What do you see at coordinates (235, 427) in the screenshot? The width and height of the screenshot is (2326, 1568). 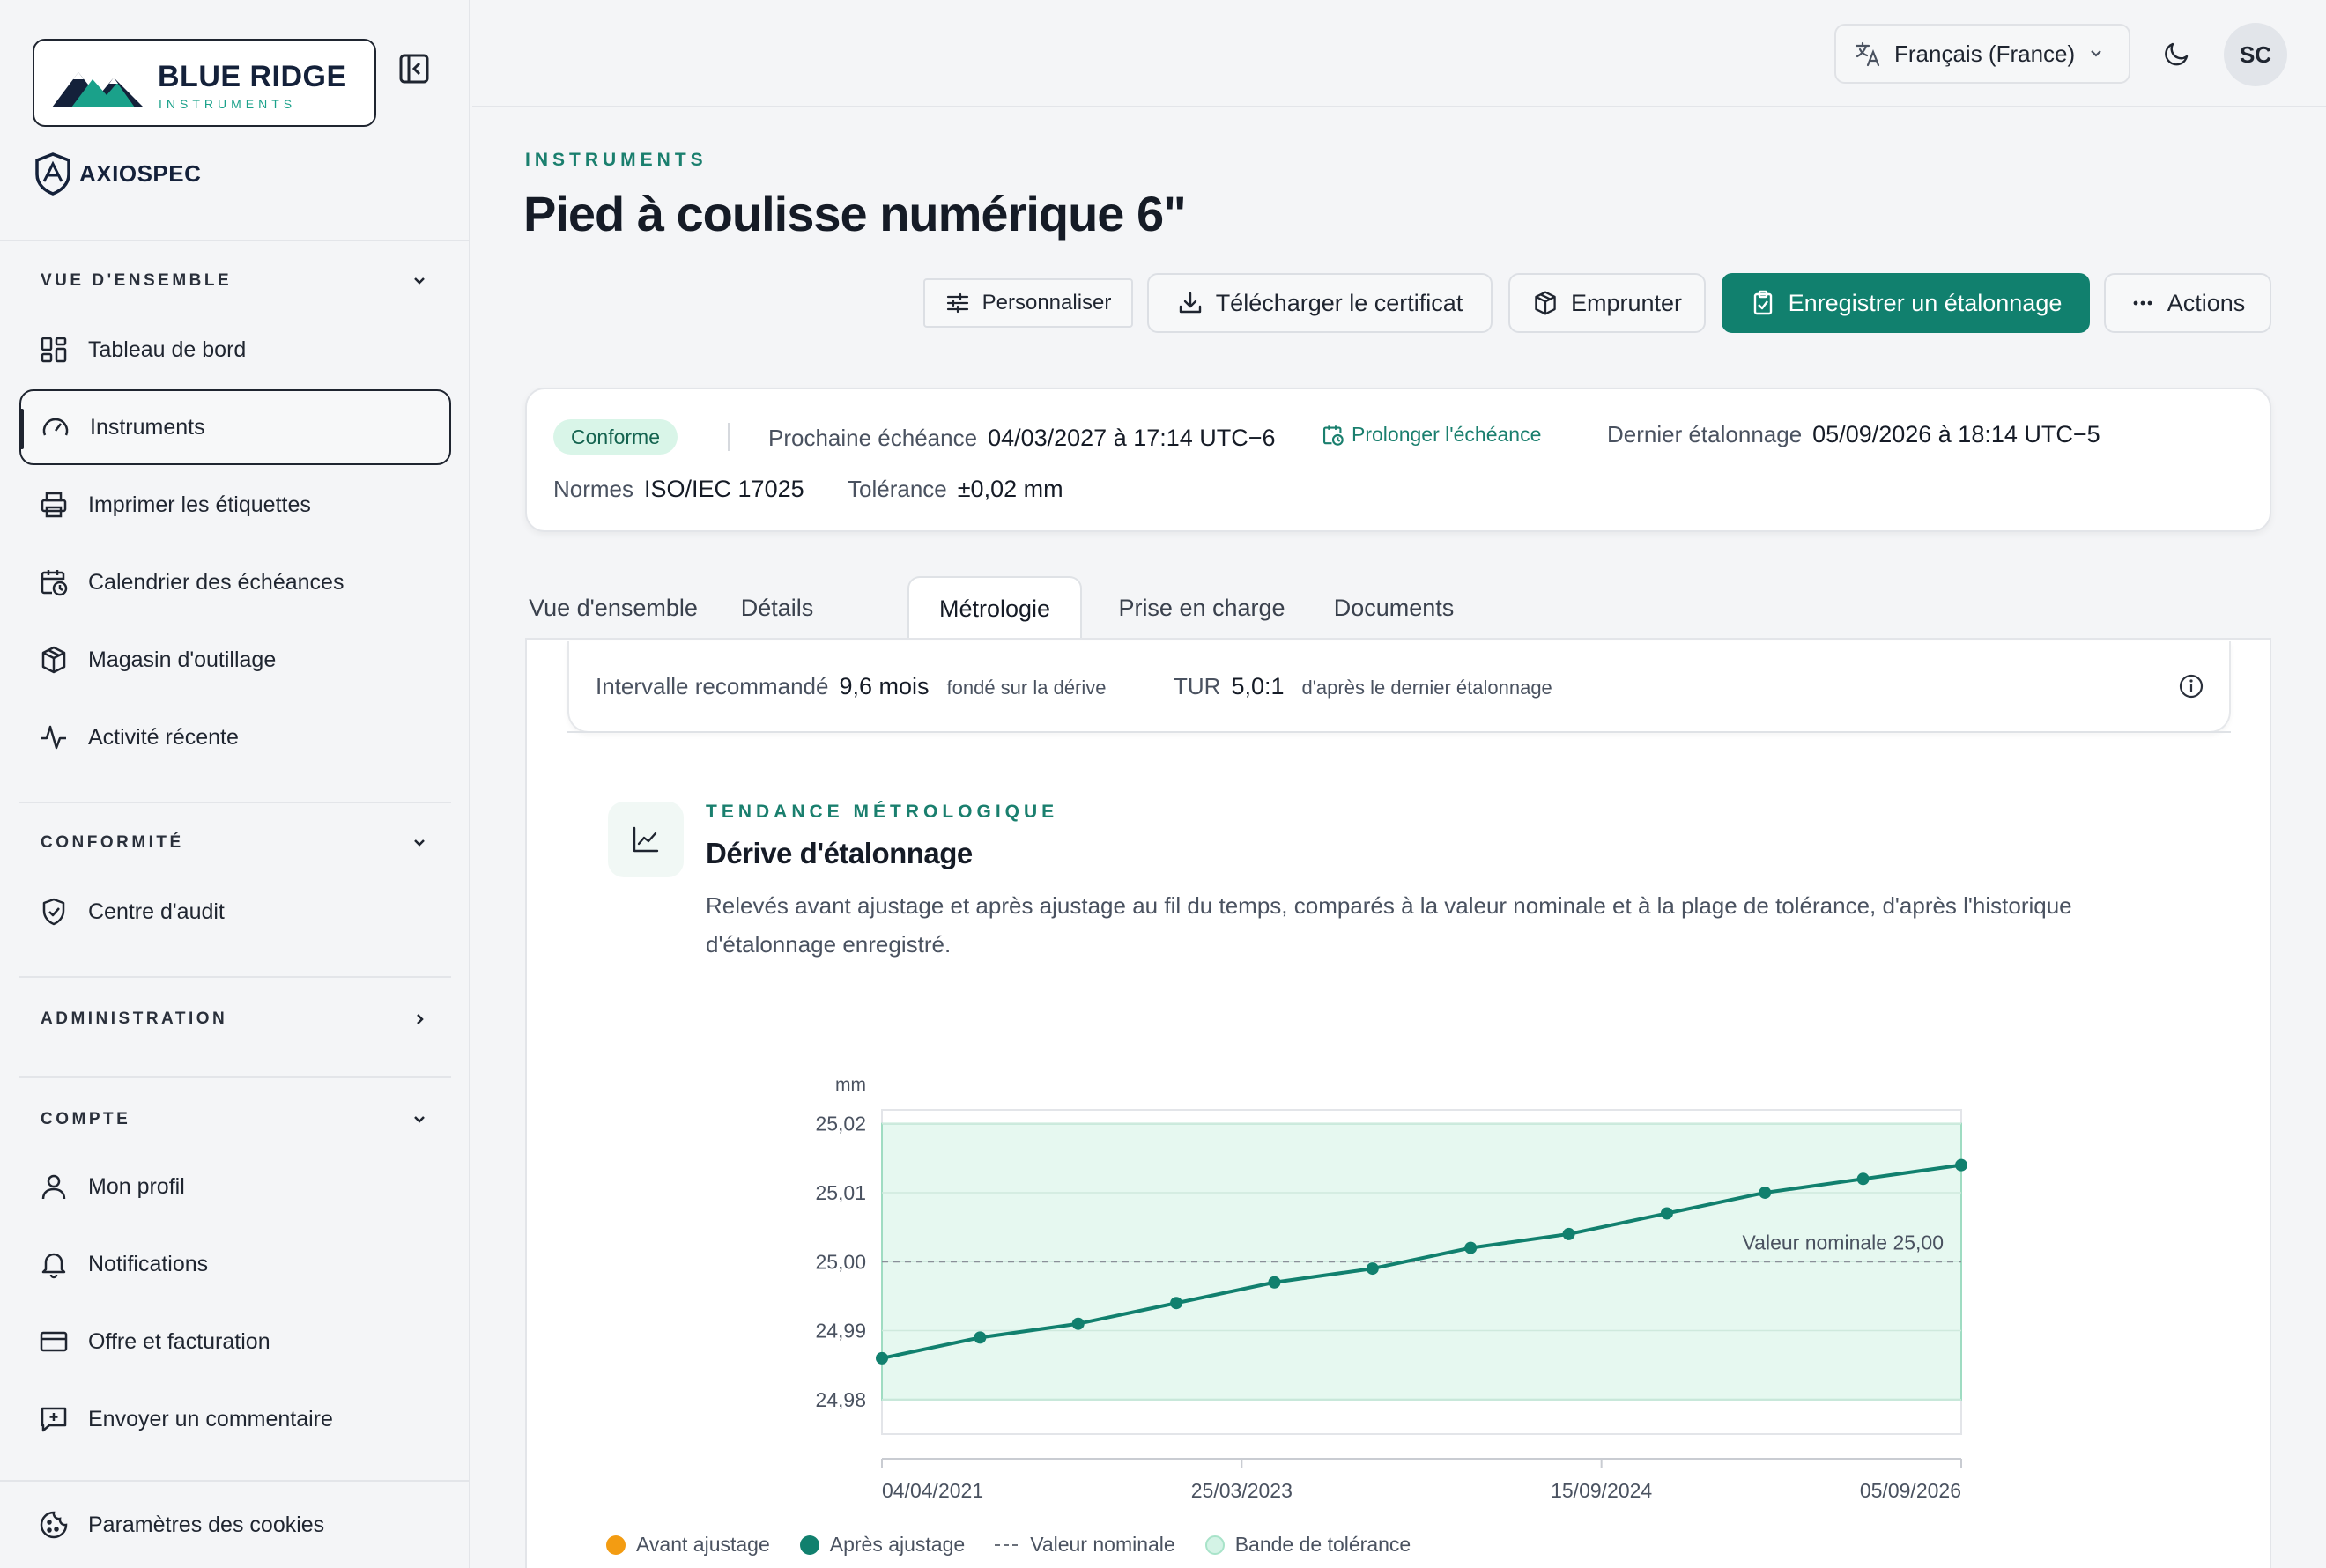 I see `sidebar-item-instruments: Instruments` at bounding box center [235, 427].